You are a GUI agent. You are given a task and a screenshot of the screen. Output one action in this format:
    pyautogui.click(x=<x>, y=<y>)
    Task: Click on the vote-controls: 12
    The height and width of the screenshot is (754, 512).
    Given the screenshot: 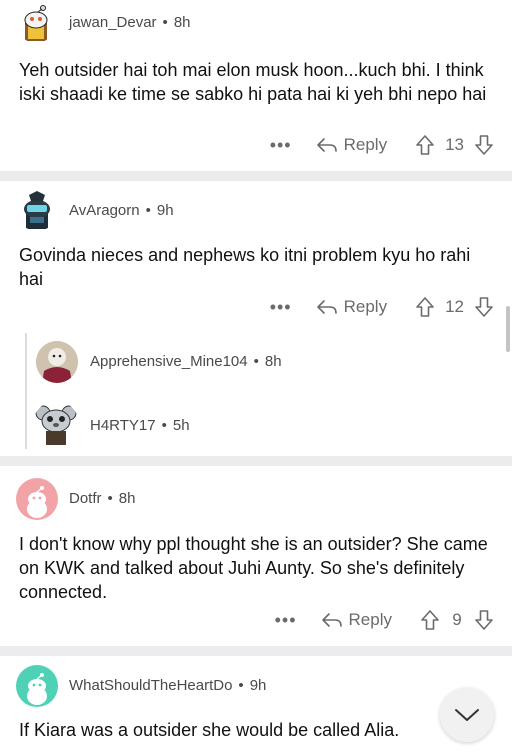 What is the action you would take?
    pyautogui.click(x=454, y=307)
    